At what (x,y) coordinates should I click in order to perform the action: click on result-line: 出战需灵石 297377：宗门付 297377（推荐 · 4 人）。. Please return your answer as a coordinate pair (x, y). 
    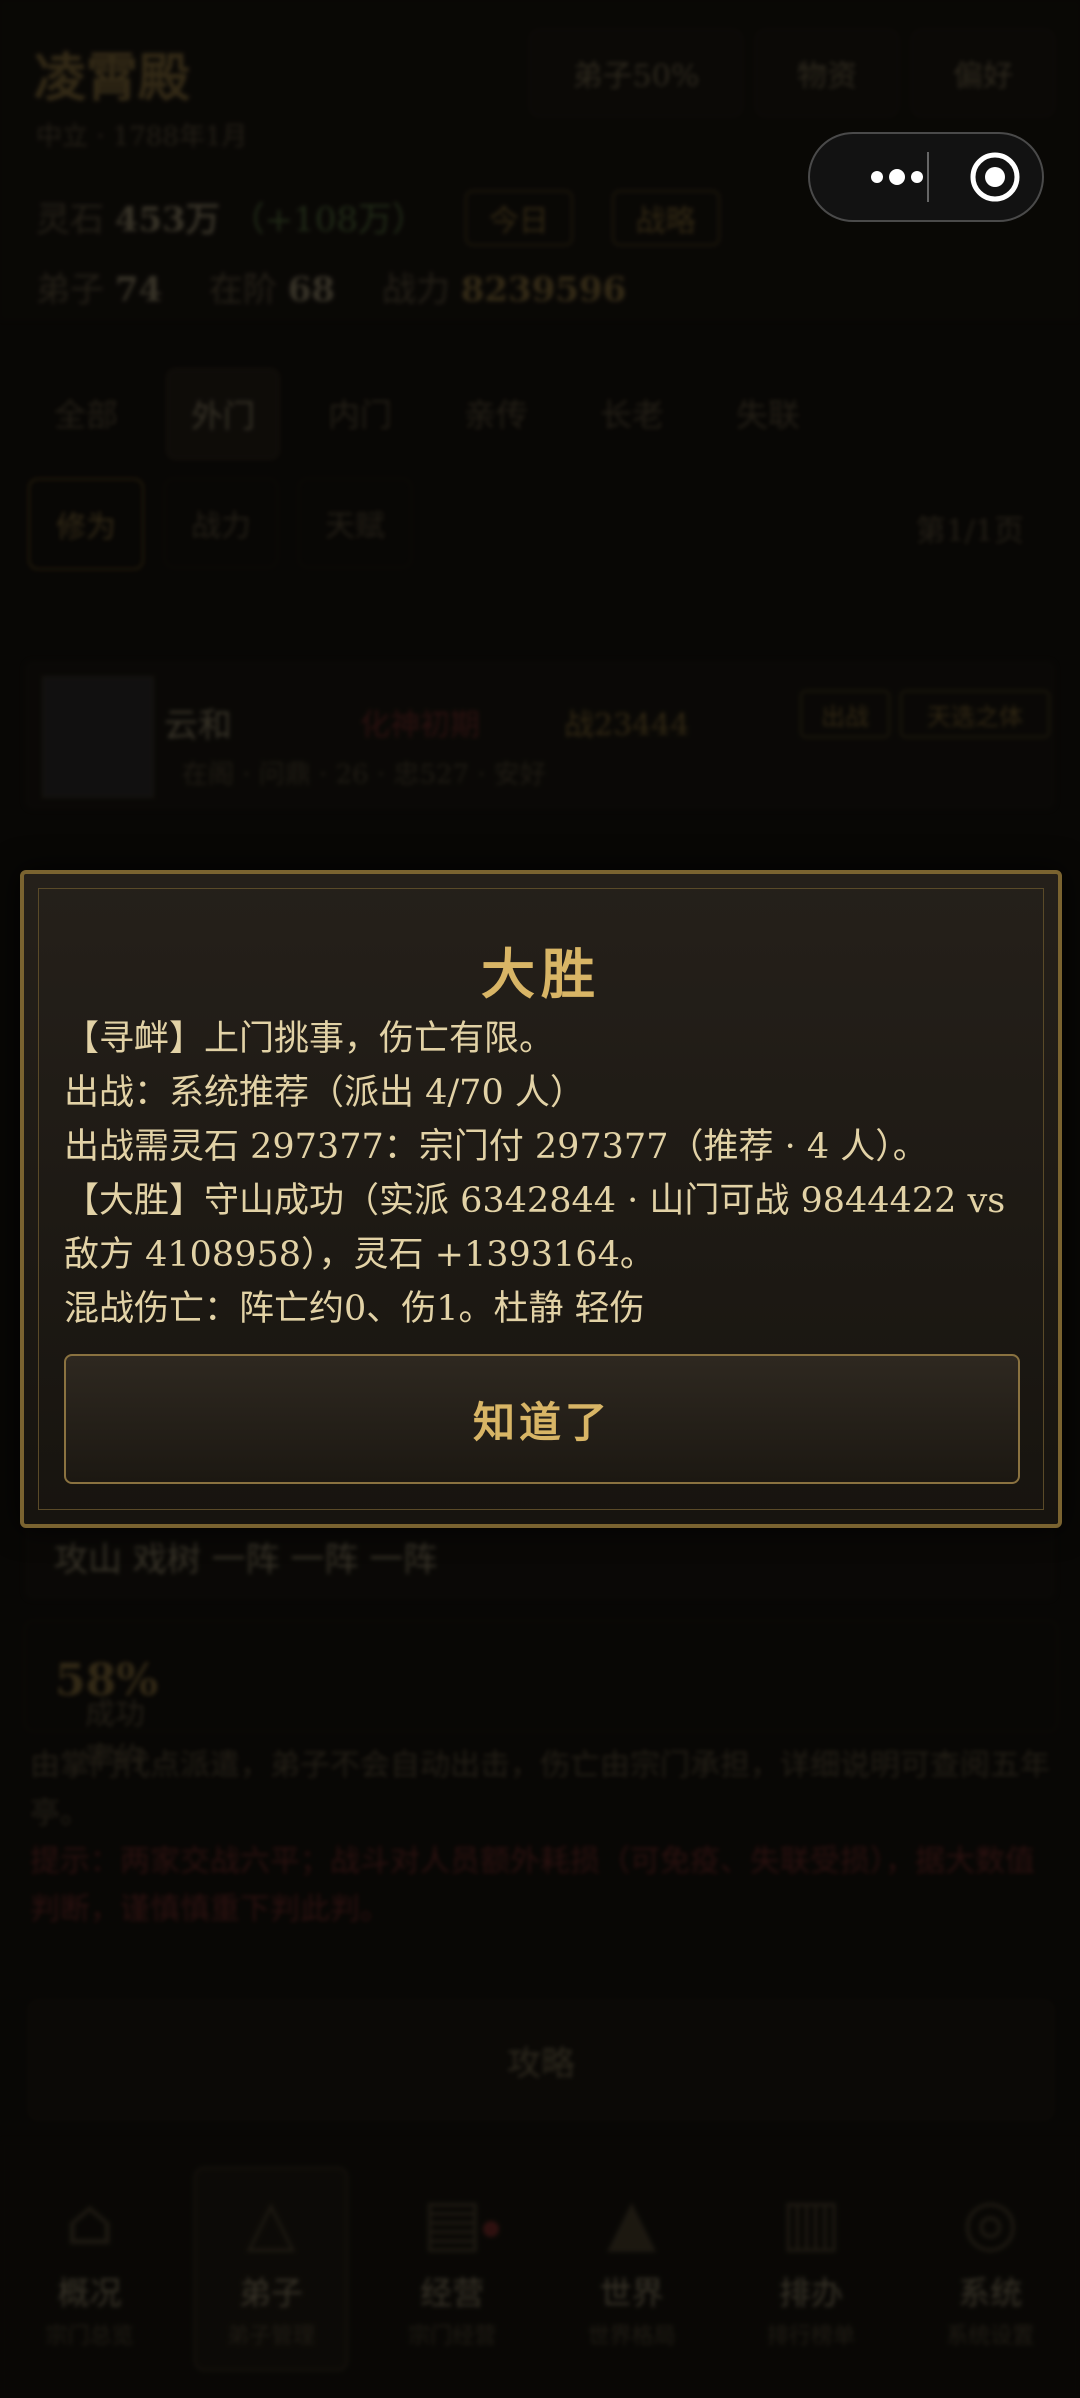
    Looking at the image, I should click on (496, 1147).